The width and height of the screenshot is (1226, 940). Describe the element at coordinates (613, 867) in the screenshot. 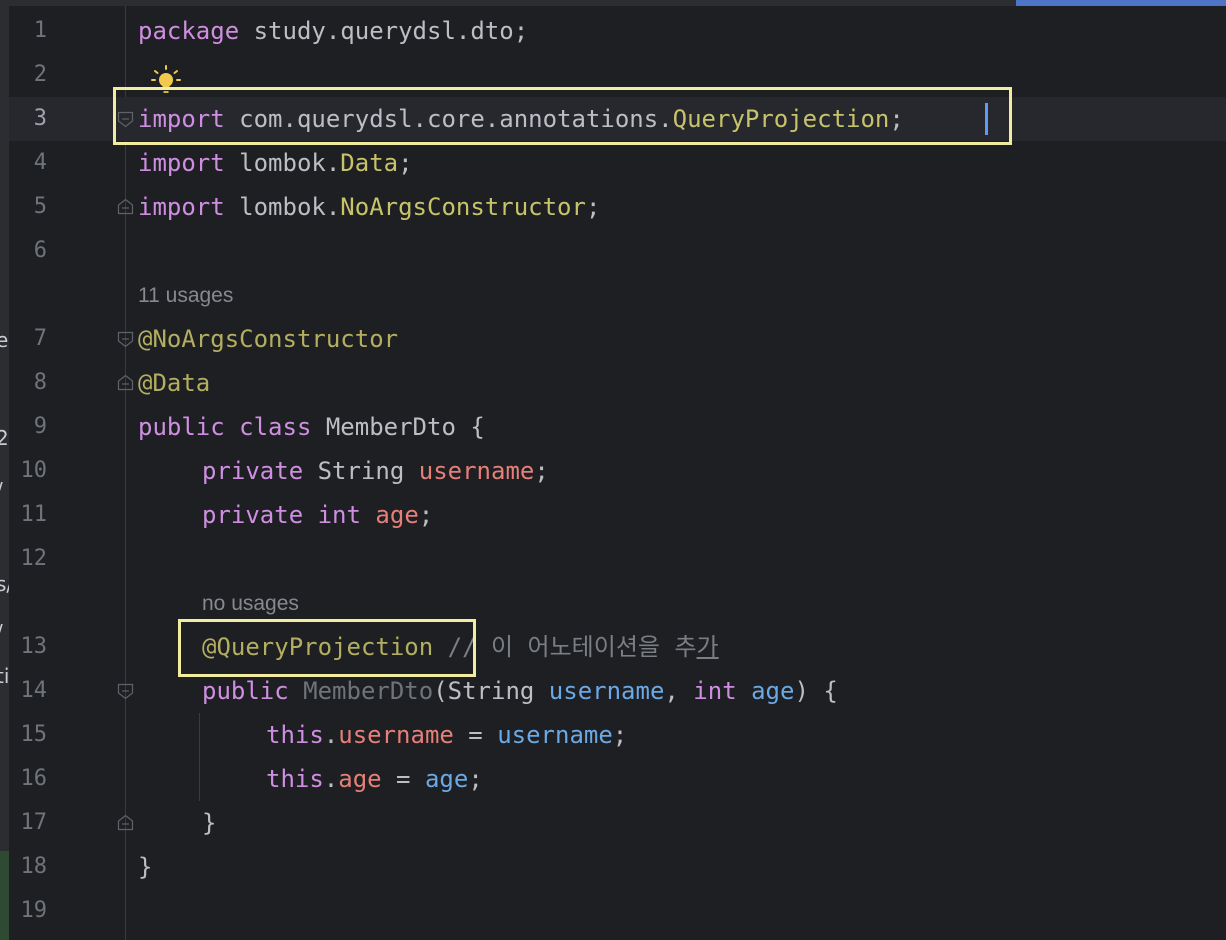

I see `code-line: 18 }` at that location.